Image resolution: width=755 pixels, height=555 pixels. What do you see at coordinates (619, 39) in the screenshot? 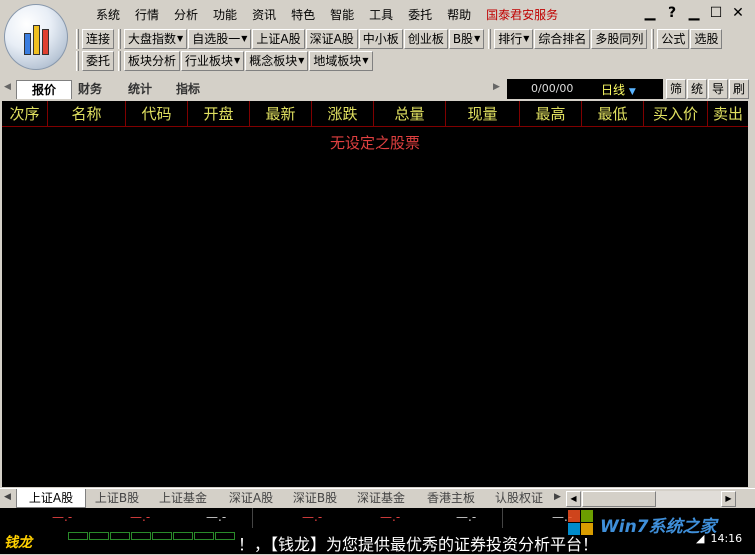
I see `multi-stock-button: 多股同列` at bounding box center [619, 39].